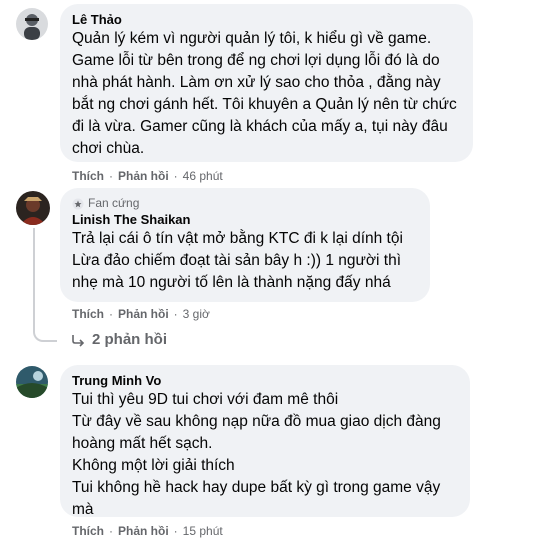 The height and width of the screenshot is (548, 548). What do you see at coordinates (196, 314) in the screenshot?
I see `comment-timestamp: 3 giờ` at bounding box center [196, 314].